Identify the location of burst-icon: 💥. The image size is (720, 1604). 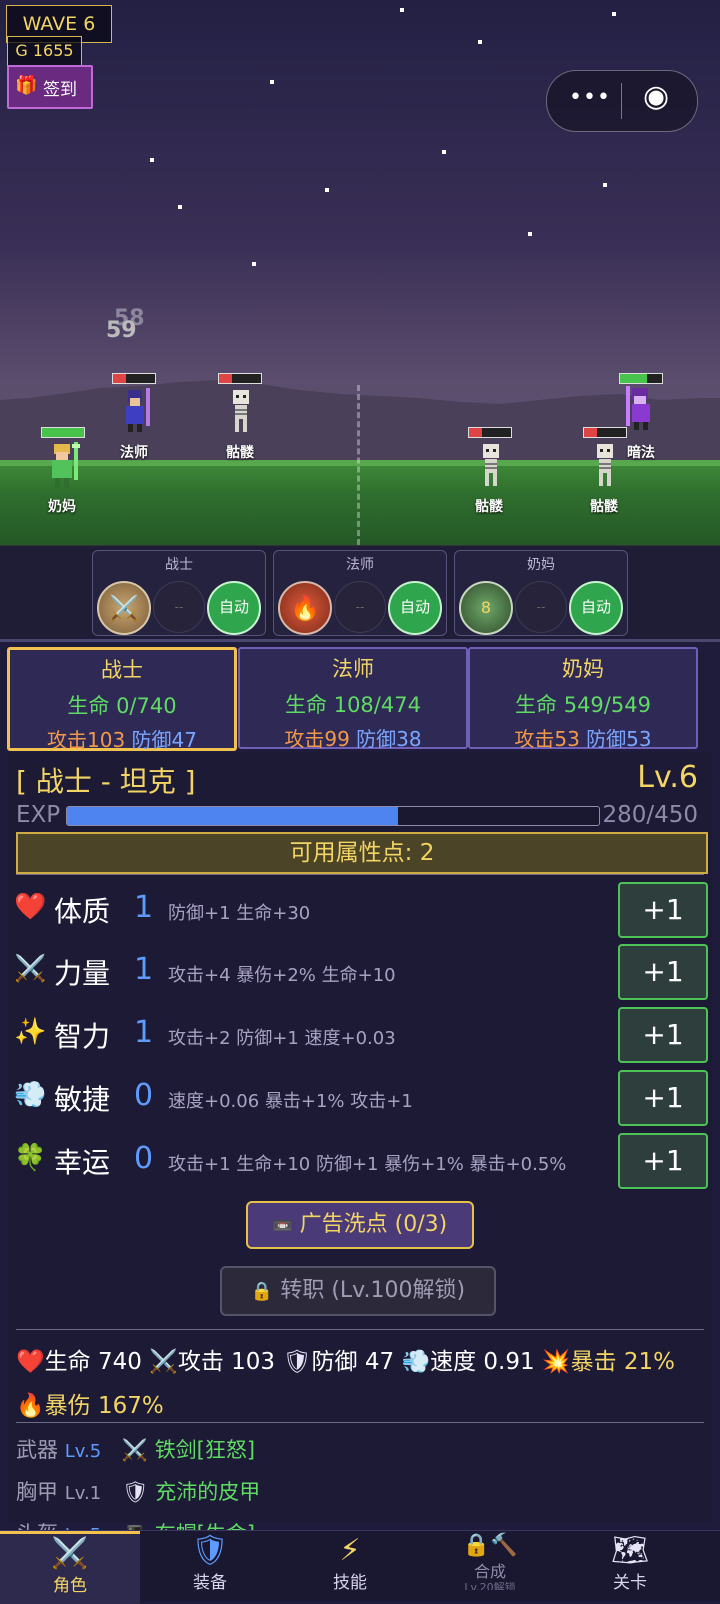
(556, 1362).